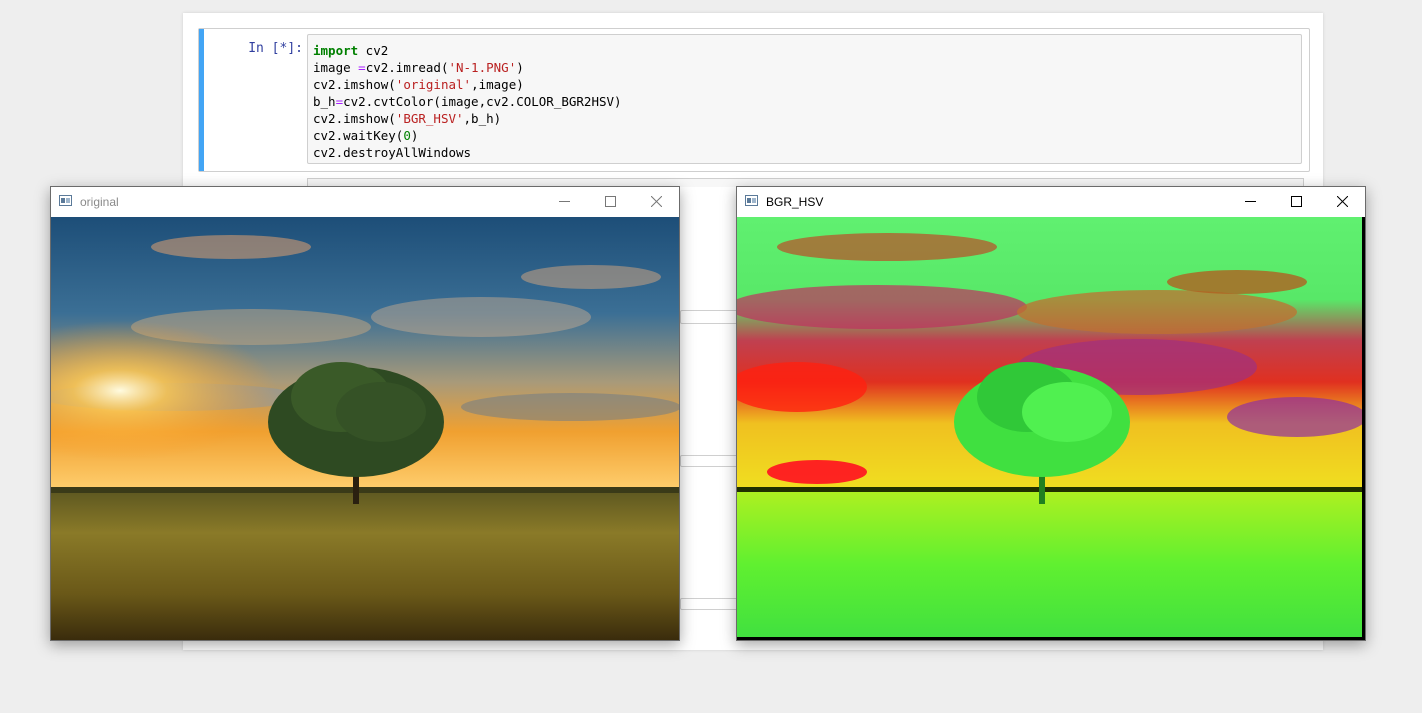 The image size is (1422, 713). What do you see at coordinates (275, 48) in the screenshot?
I see `cell-prompt: In [*]:` at bounding box center [275, 48].